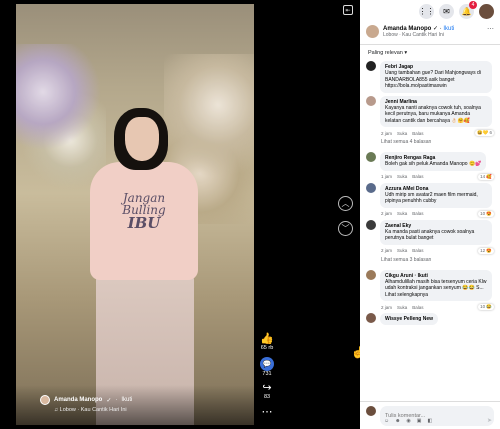 This screenshot has width=500, height=429. Describe the element at coordinates (406, 53) in the screenshot. I see `caret-down-icon: ▾` at that location.